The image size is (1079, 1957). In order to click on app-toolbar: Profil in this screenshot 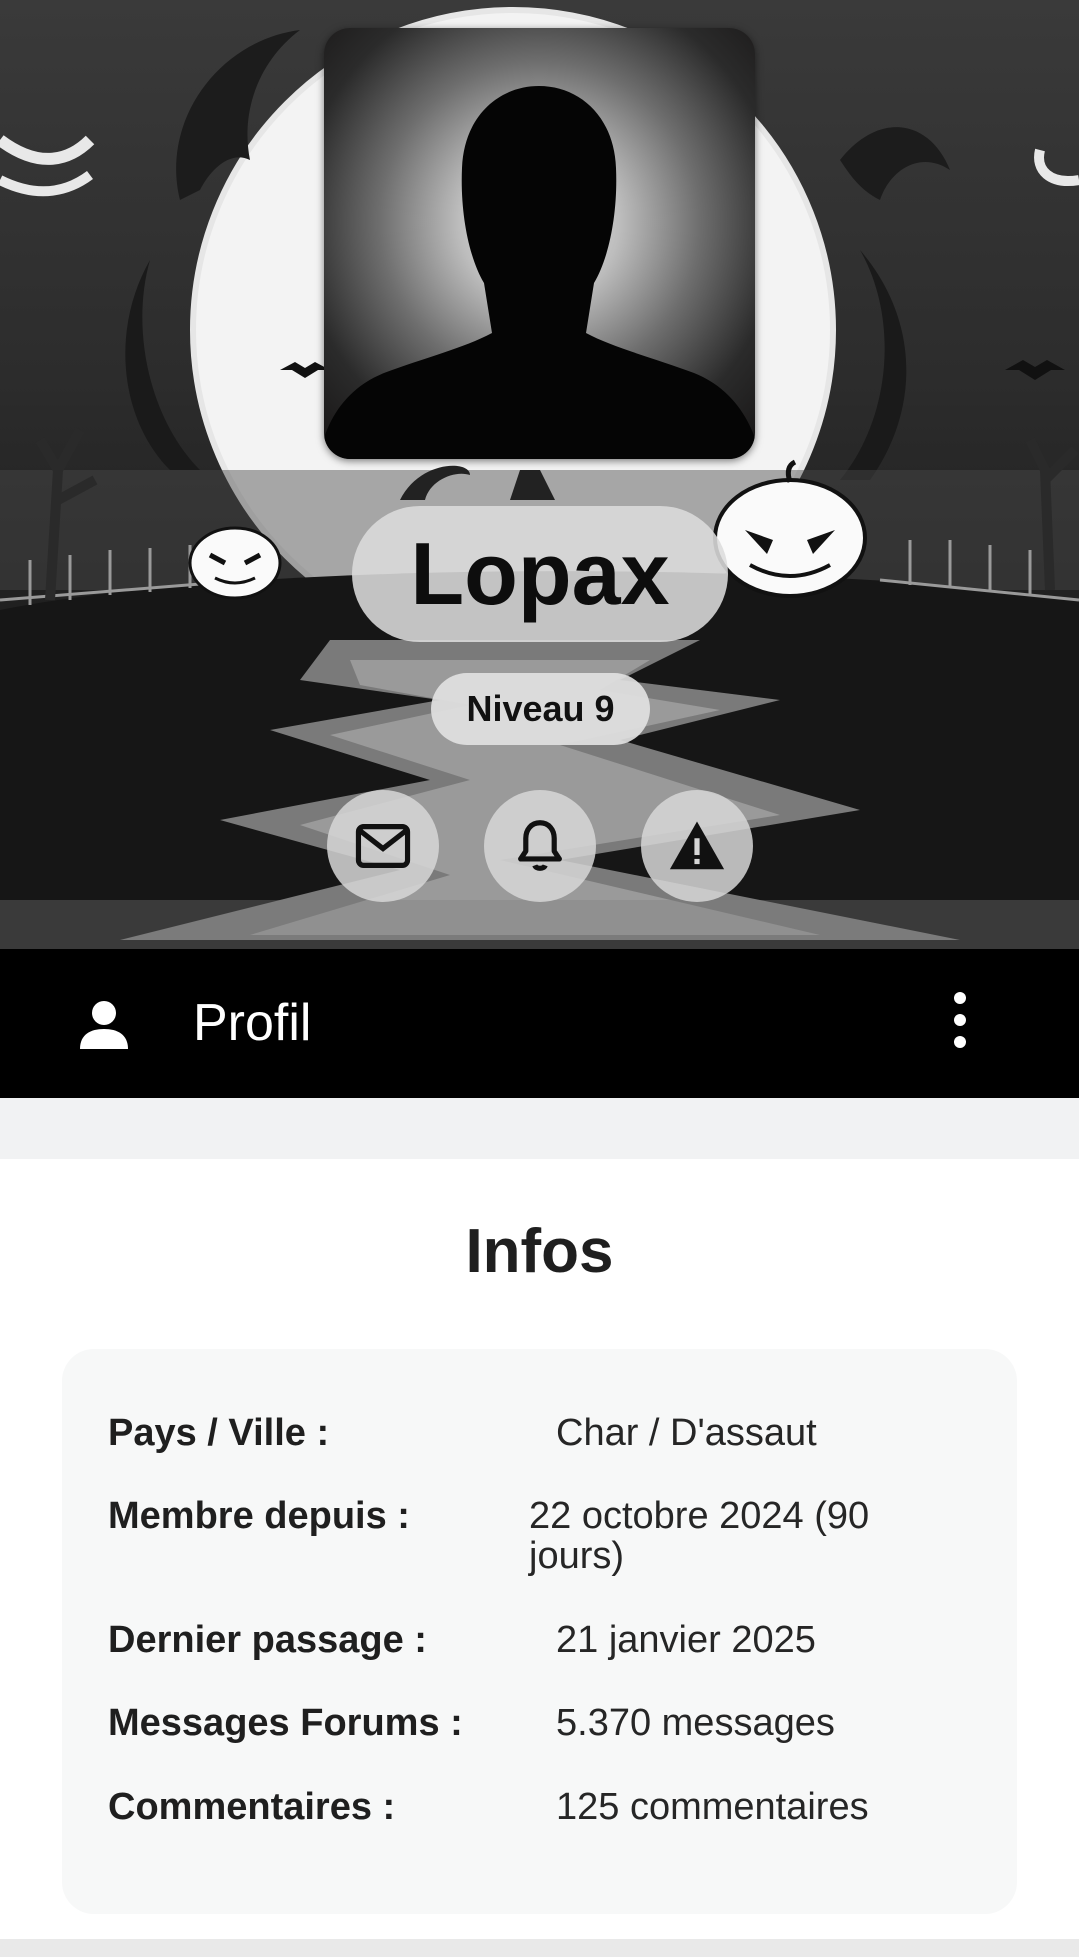, I will do `click(539, 1023)`.